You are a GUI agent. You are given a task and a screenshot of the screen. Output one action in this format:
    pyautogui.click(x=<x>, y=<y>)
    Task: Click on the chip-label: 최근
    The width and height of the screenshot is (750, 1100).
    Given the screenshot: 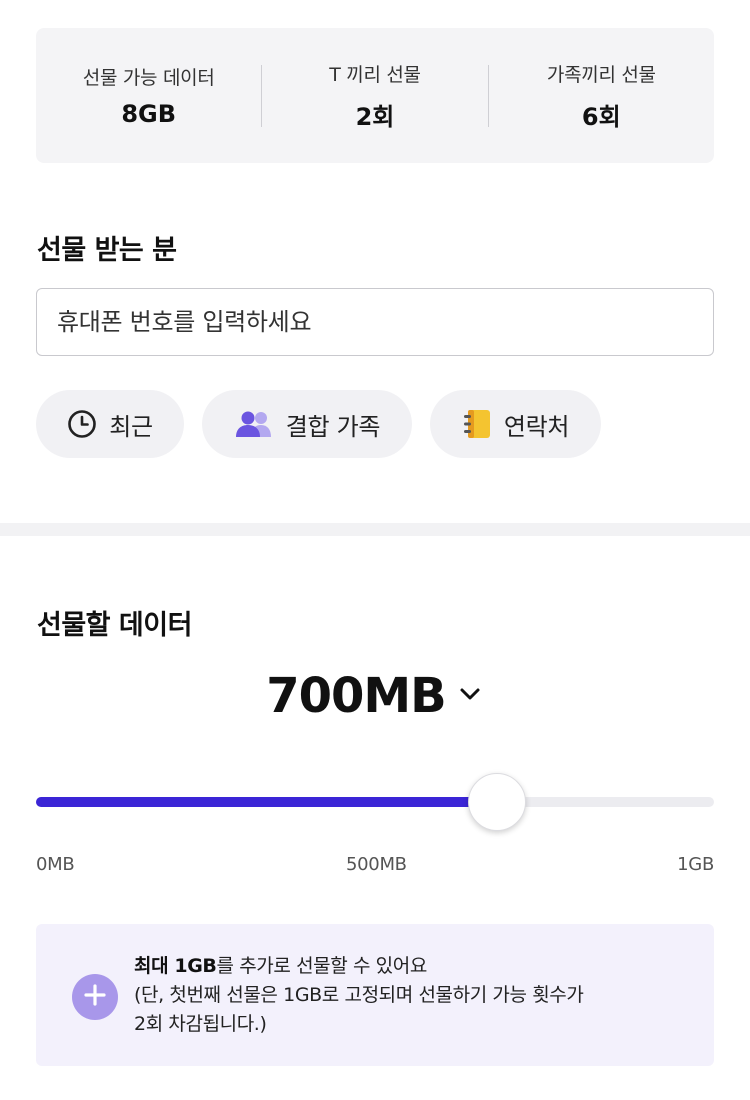 What is the action you would take?
    pyautogui.click(x=131, y=426)
    